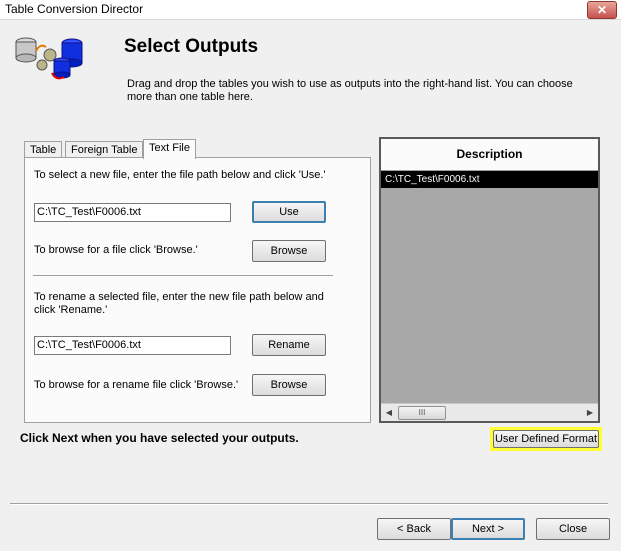 Image resolution: width=621 pixels, height=551 pixels. Describe the element at coordinates (489, 179) in the screenshot. I see `list-item: C:\TC_Test\F0006.txt` at that location.